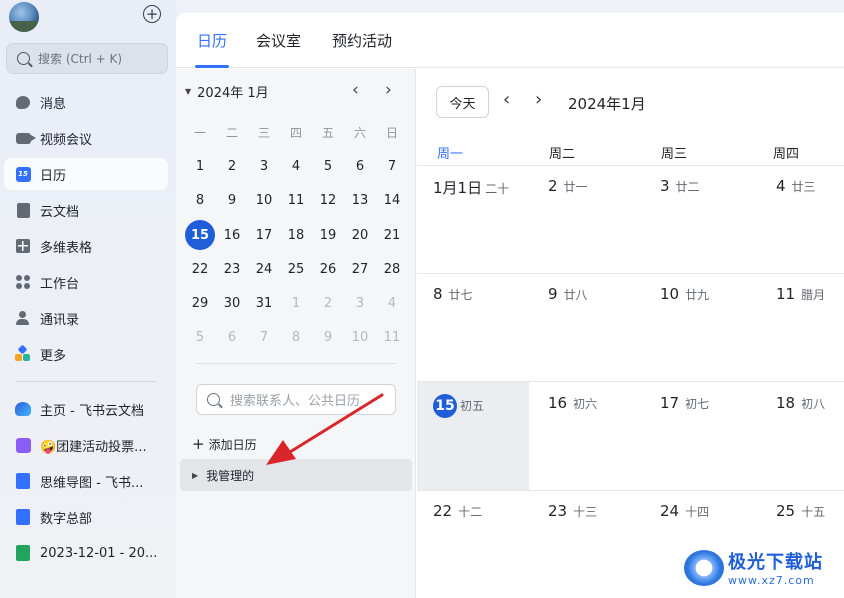  What do you see at coordinates (263, 132) in the screenshot?
I see `weekday-label: 三` at bounding box center [263, 132].